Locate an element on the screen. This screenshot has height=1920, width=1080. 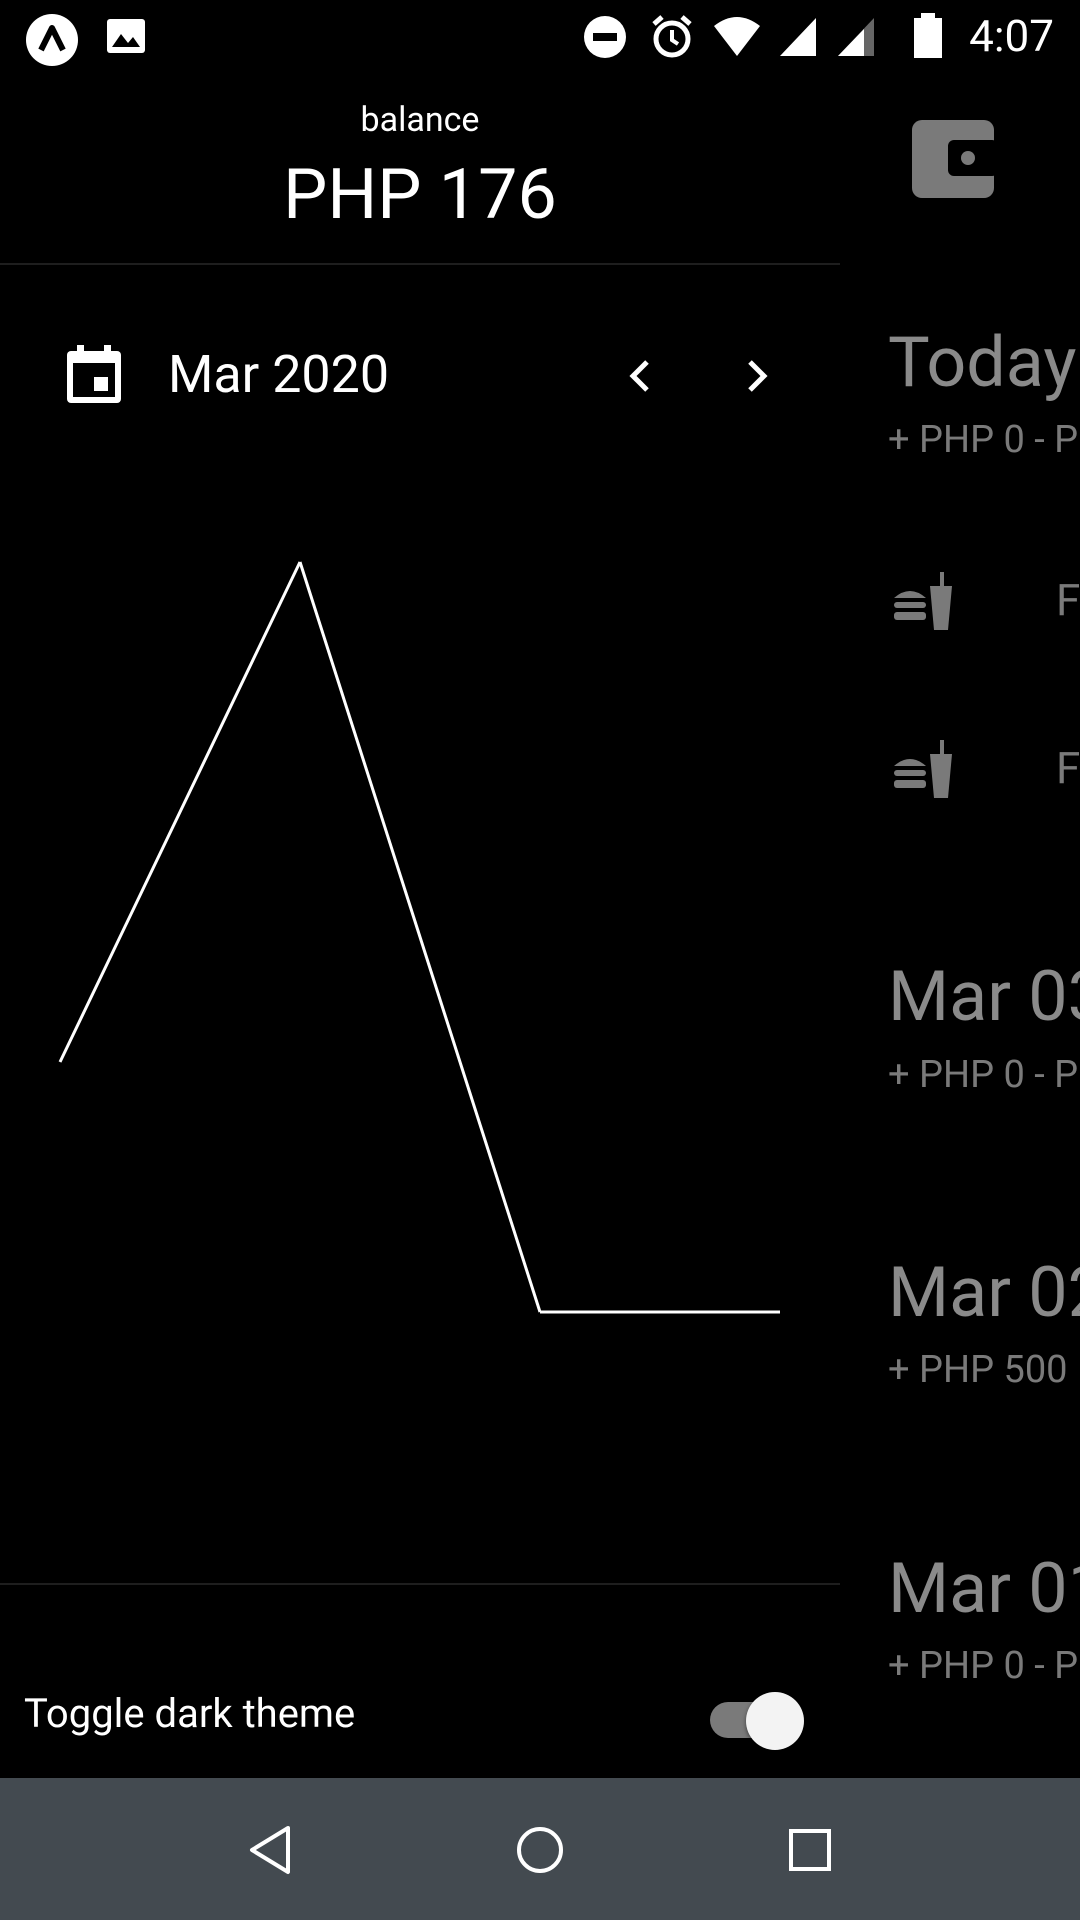
signal-icon is located at coordinates (798, 38).